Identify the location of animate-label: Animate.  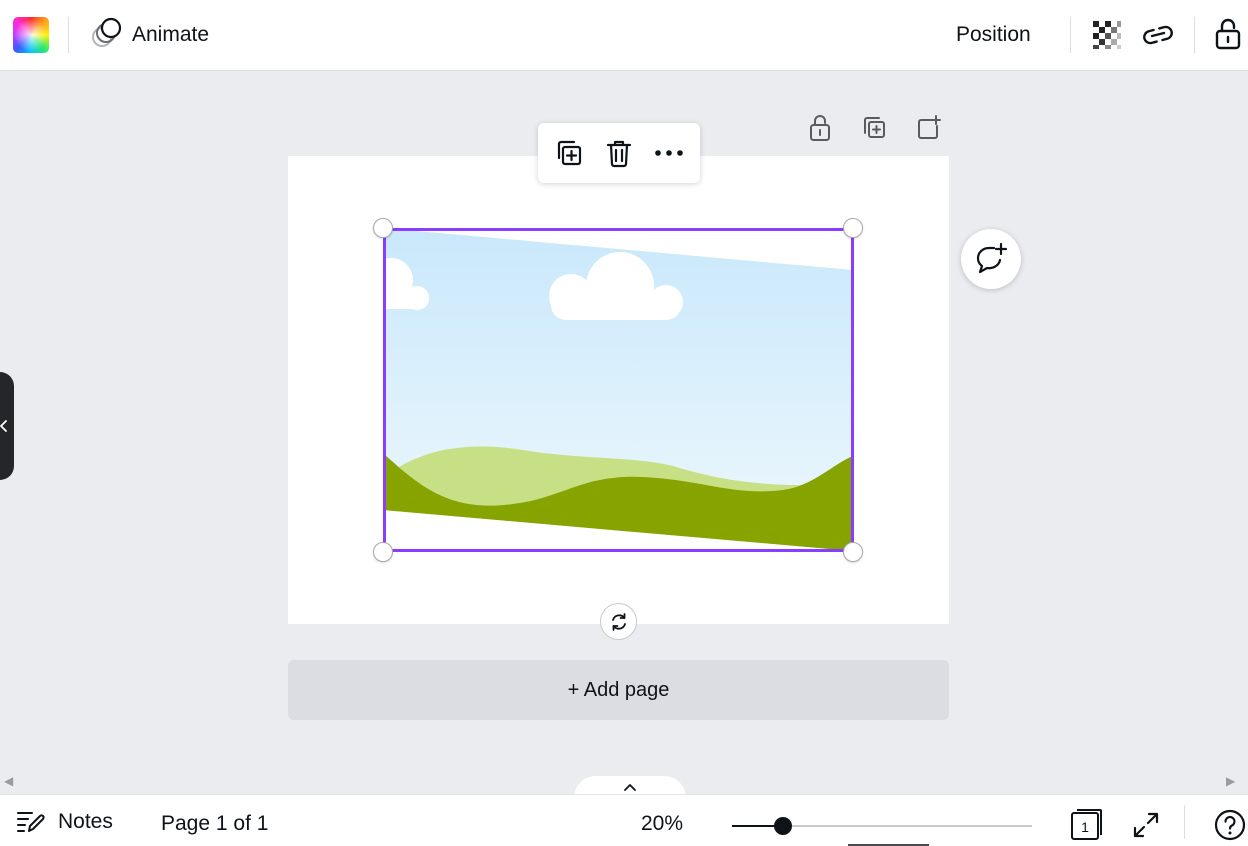
(171, 34).